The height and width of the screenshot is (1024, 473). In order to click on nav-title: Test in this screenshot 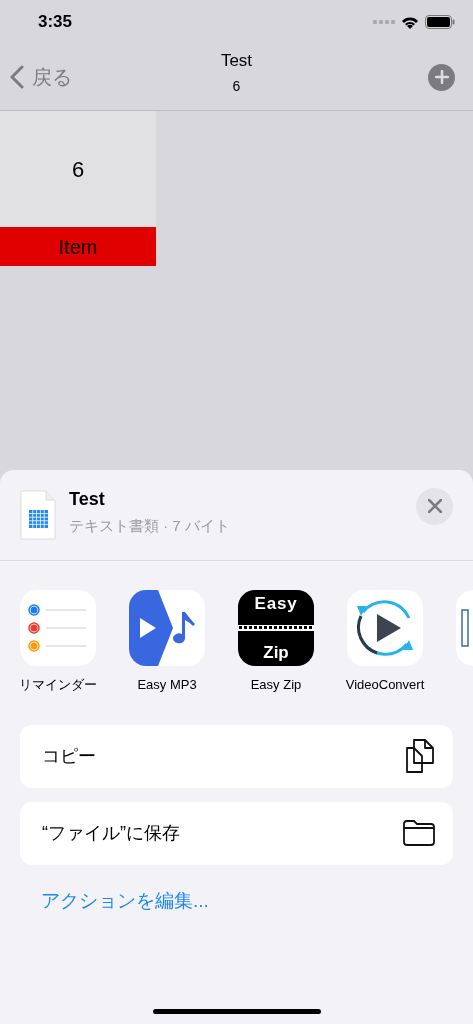, I will do `click(236, 61)`.